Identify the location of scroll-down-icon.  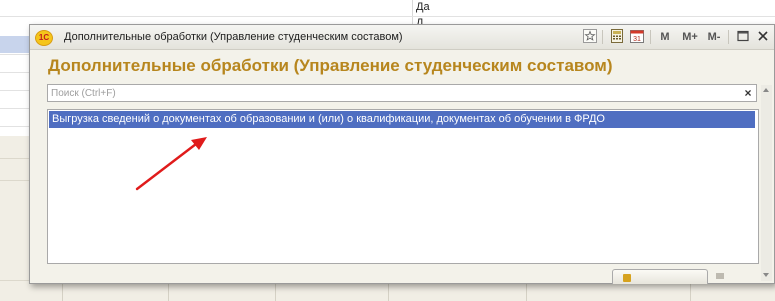
(766, 275).